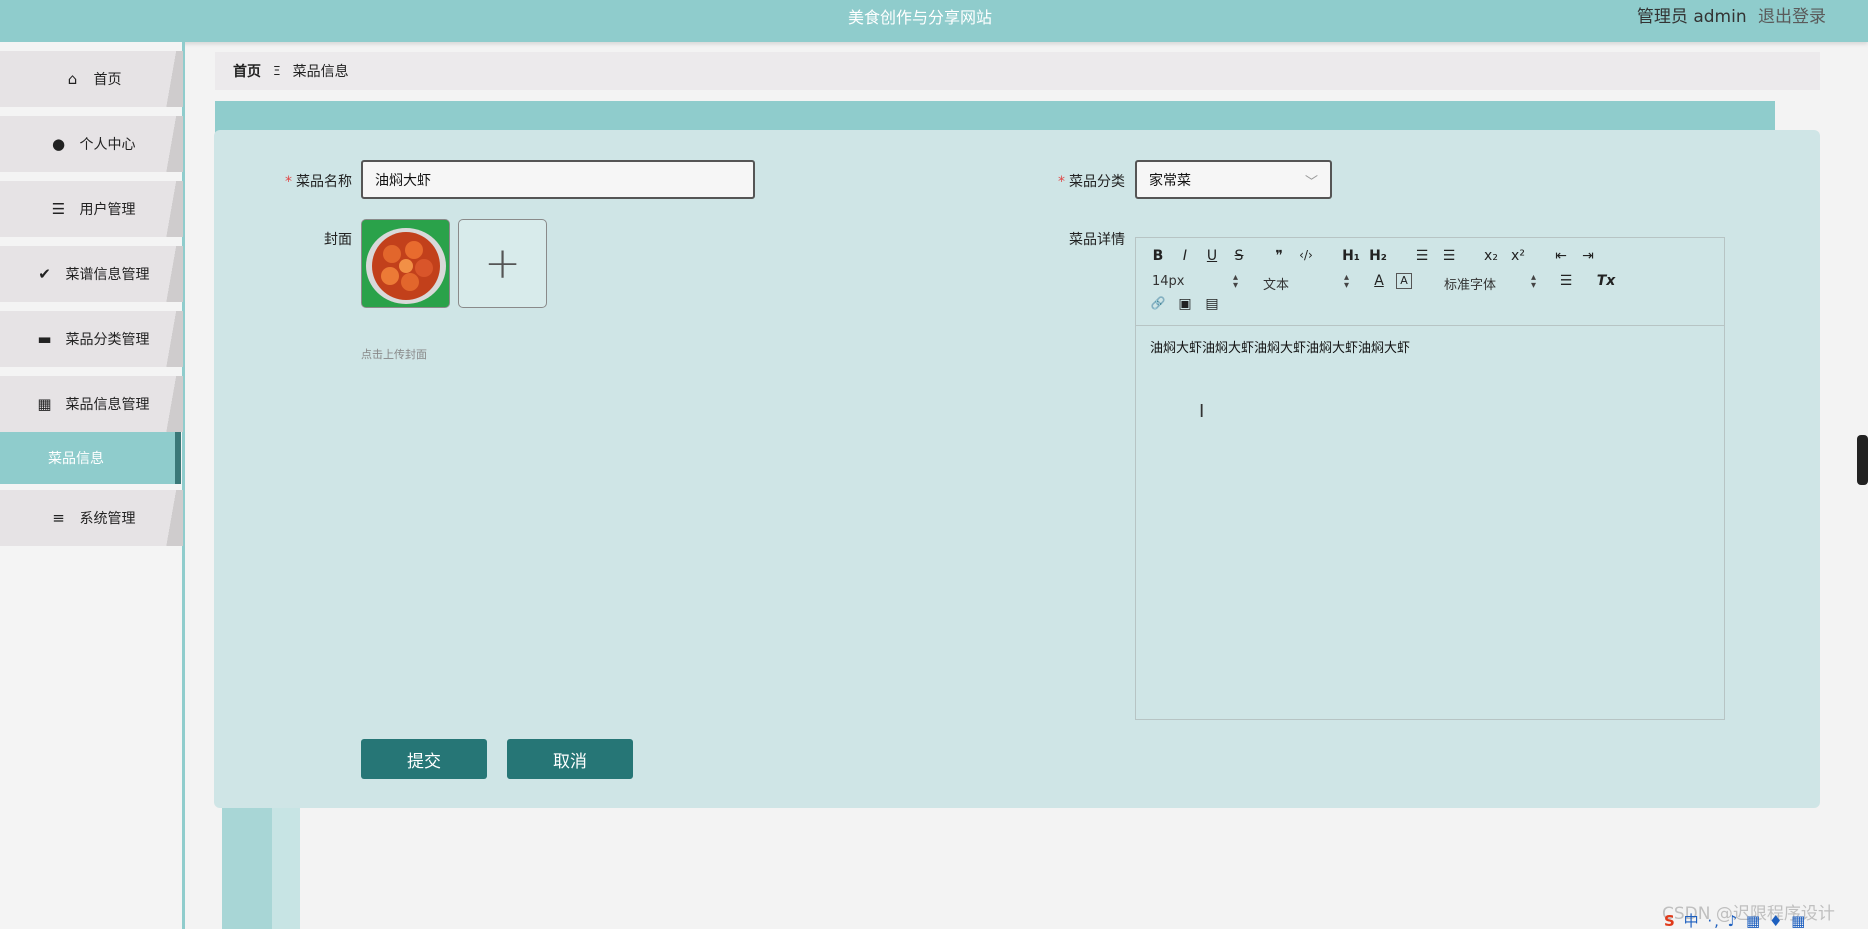 This screenshot has height=929, width=1868. Describe the element at coordinates (558, 179) in the screenshot. I see `dish-name-input: 油焖大虾` at that location.